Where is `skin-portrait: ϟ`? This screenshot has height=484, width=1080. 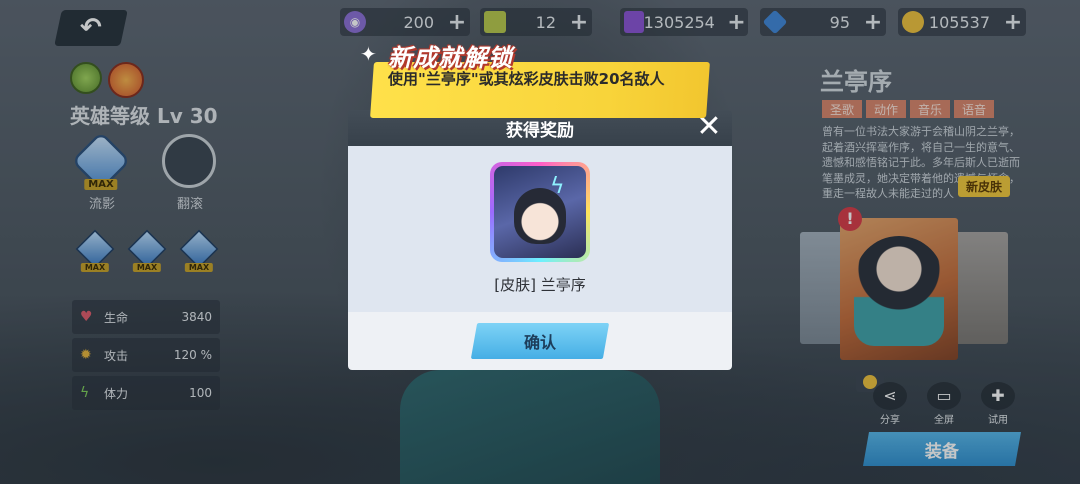 skin-portrait: ϟ is located at coordinates (540, 212).